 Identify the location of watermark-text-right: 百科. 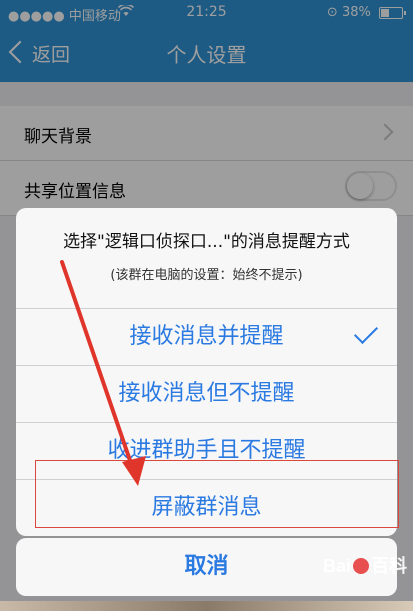
(389, 566).